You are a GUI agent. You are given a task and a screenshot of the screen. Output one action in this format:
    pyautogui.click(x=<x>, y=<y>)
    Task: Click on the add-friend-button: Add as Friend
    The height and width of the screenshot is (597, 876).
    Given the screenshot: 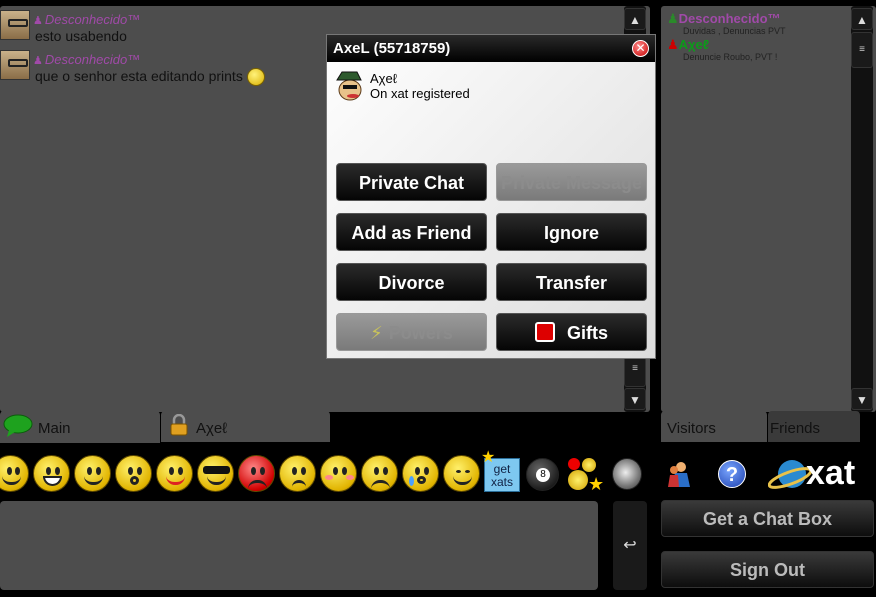 What is the action you would take?
    pyautogui.click(x=411, y=232)
    